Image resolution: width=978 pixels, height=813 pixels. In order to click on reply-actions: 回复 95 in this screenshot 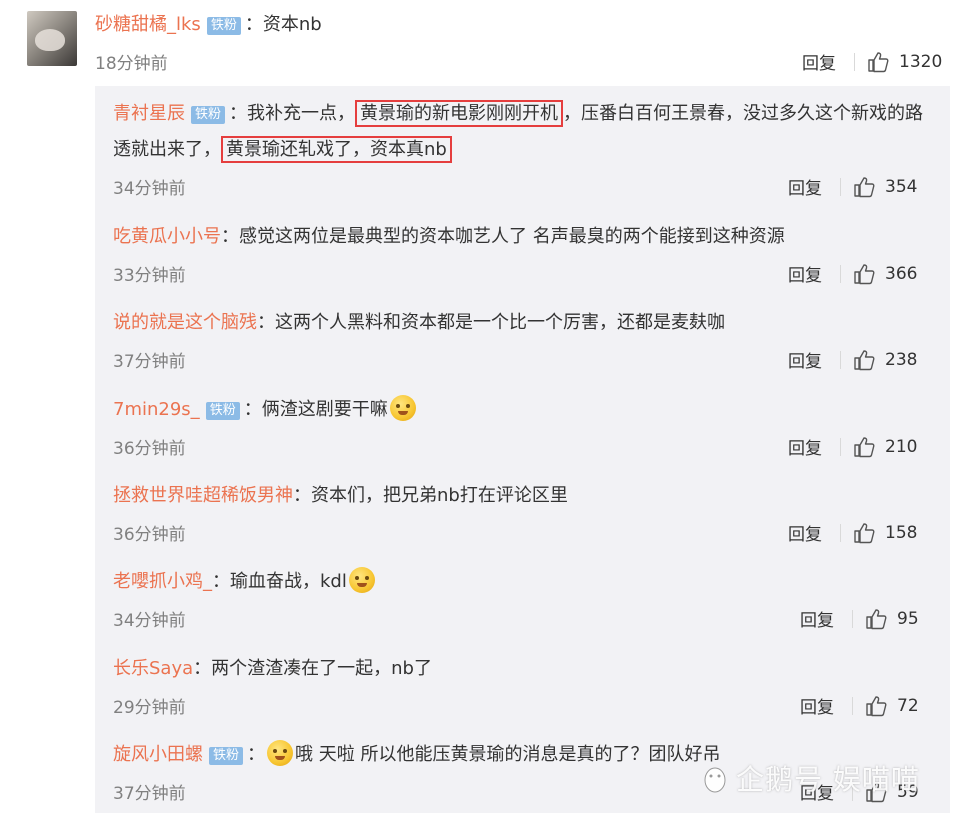, I will do `click(859, 619)`.